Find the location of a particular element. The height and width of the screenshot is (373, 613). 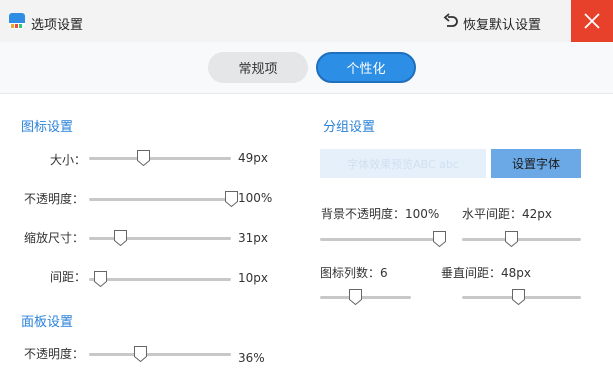

group-settings-title: 分组设置 is located at coordinates (349, 127).